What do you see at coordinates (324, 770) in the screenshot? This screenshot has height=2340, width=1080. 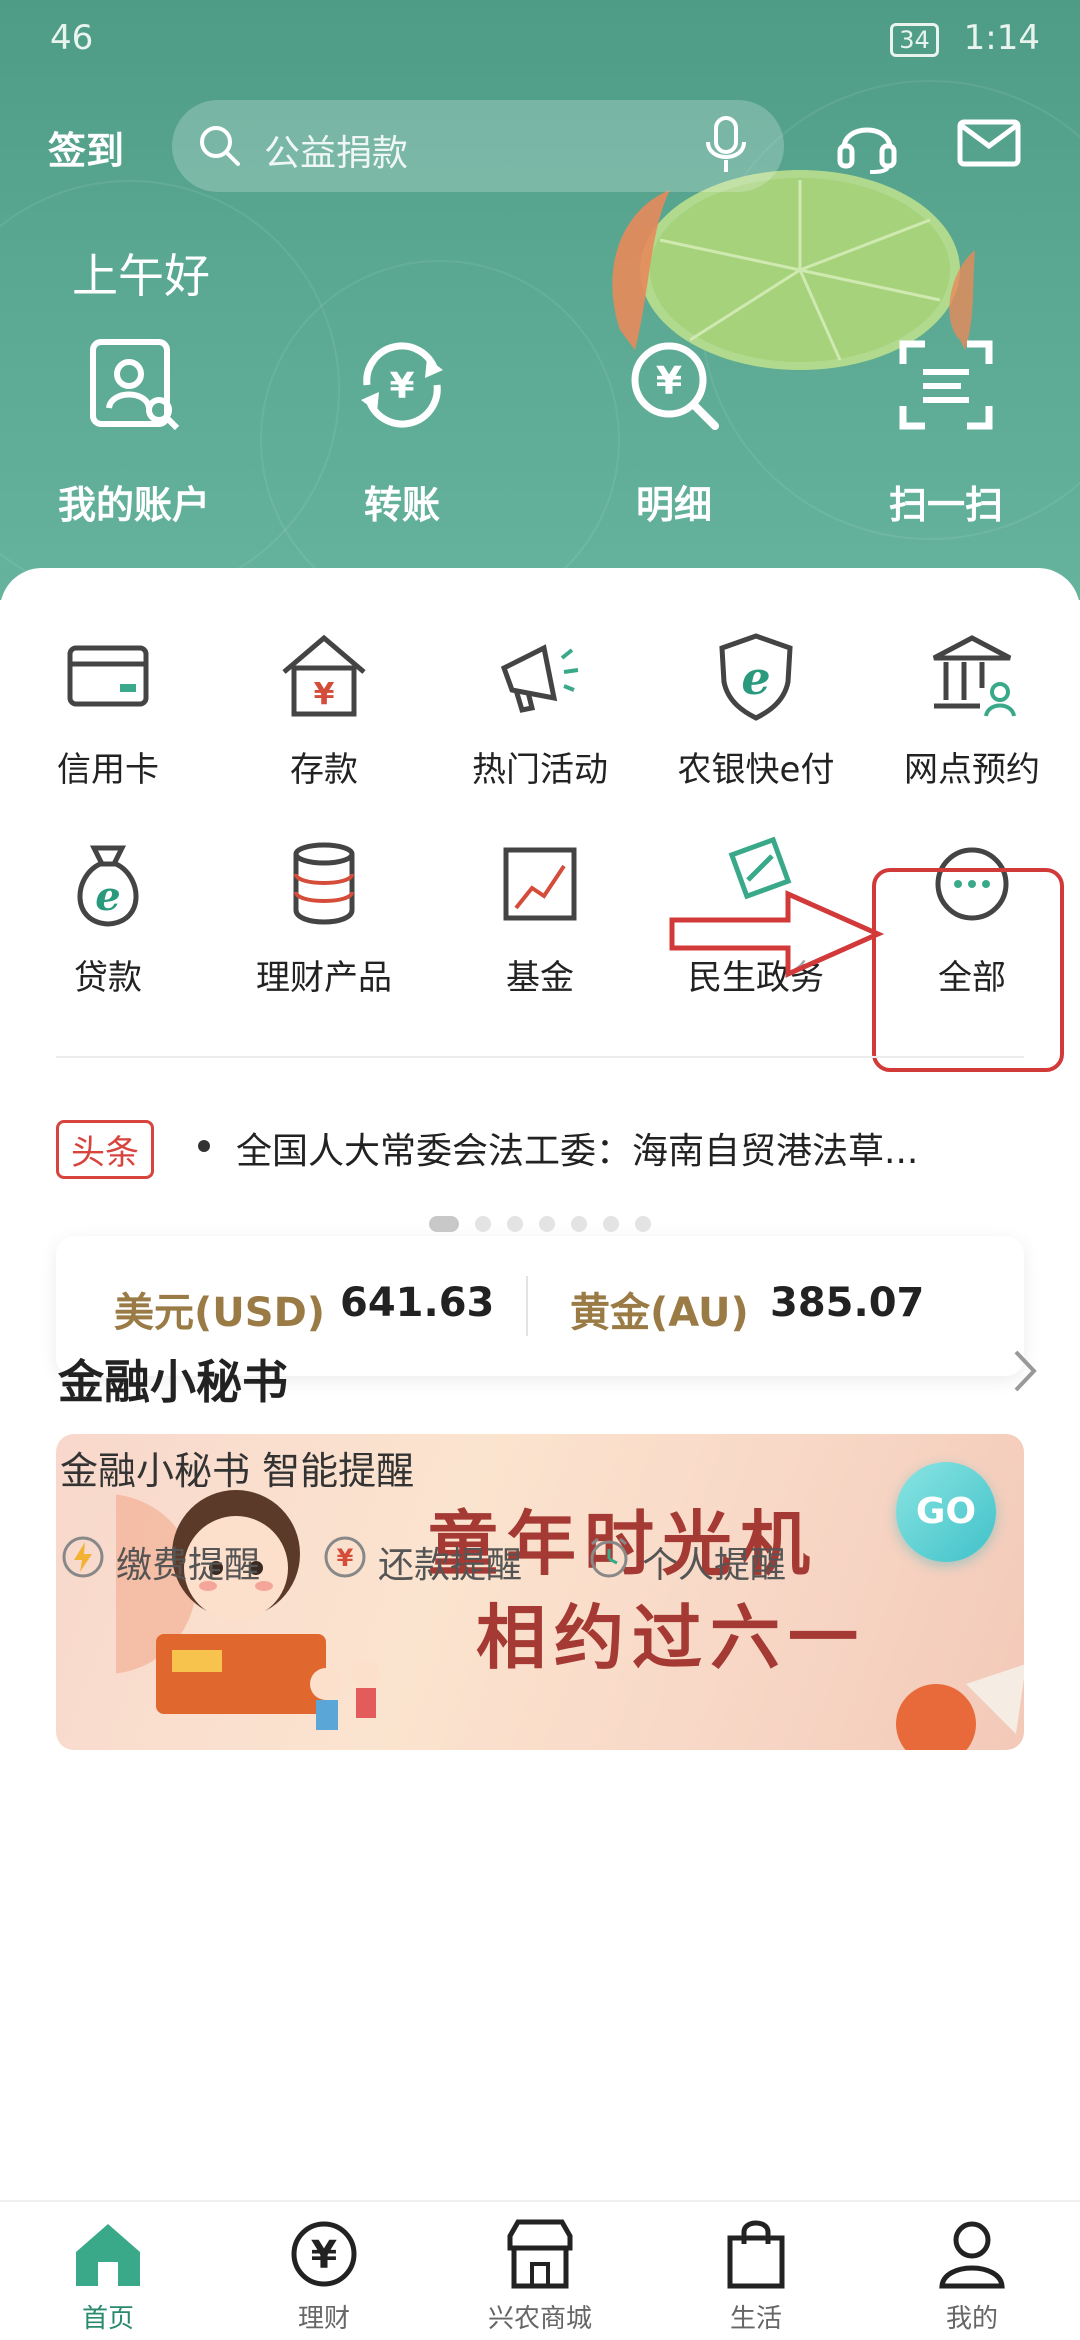 I see `service-label: 存款` at bounding box center [324, 770].